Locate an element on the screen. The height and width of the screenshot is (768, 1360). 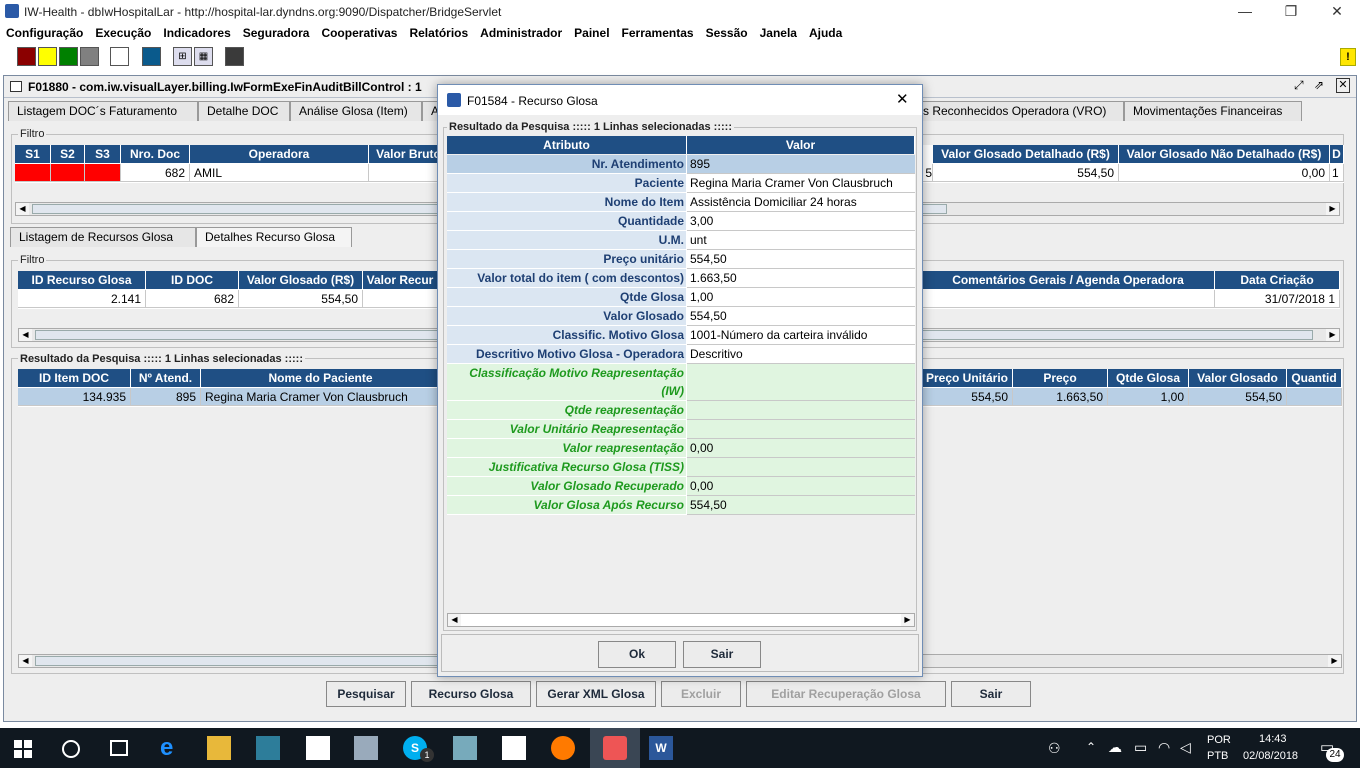
menu-execucao: Execução is located at coordinates (123, 32).